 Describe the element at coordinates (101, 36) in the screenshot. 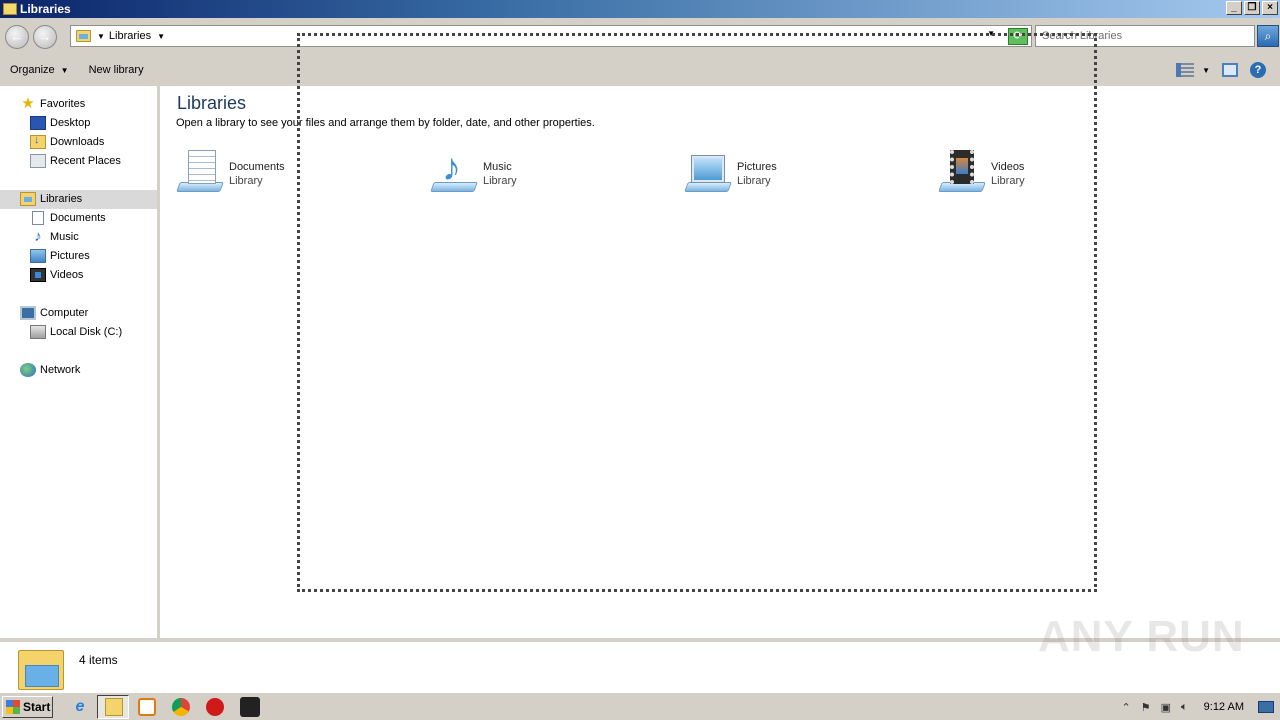

I see `breadcrumb-chevron-icon: ▼` at that location.